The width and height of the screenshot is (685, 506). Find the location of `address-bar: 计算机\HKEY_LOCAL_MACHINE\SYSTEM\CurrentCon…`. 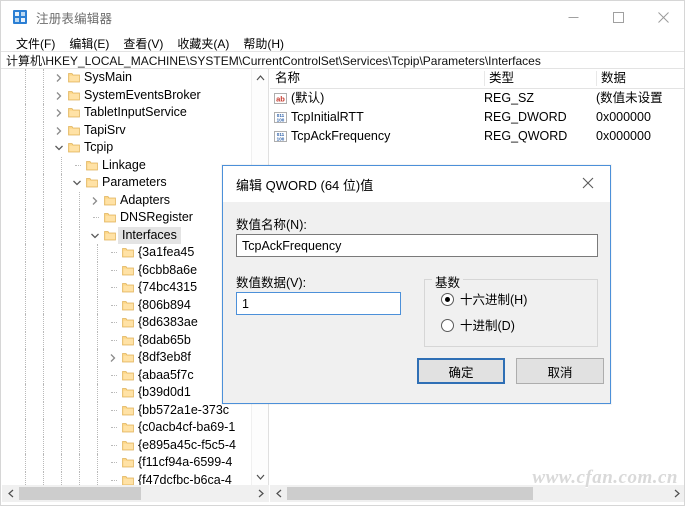

address-bar: 计算机\HKEY_LOCAL_MACHINE\SYSTEM\CurrentCon… is located at coordinates (342, 60).